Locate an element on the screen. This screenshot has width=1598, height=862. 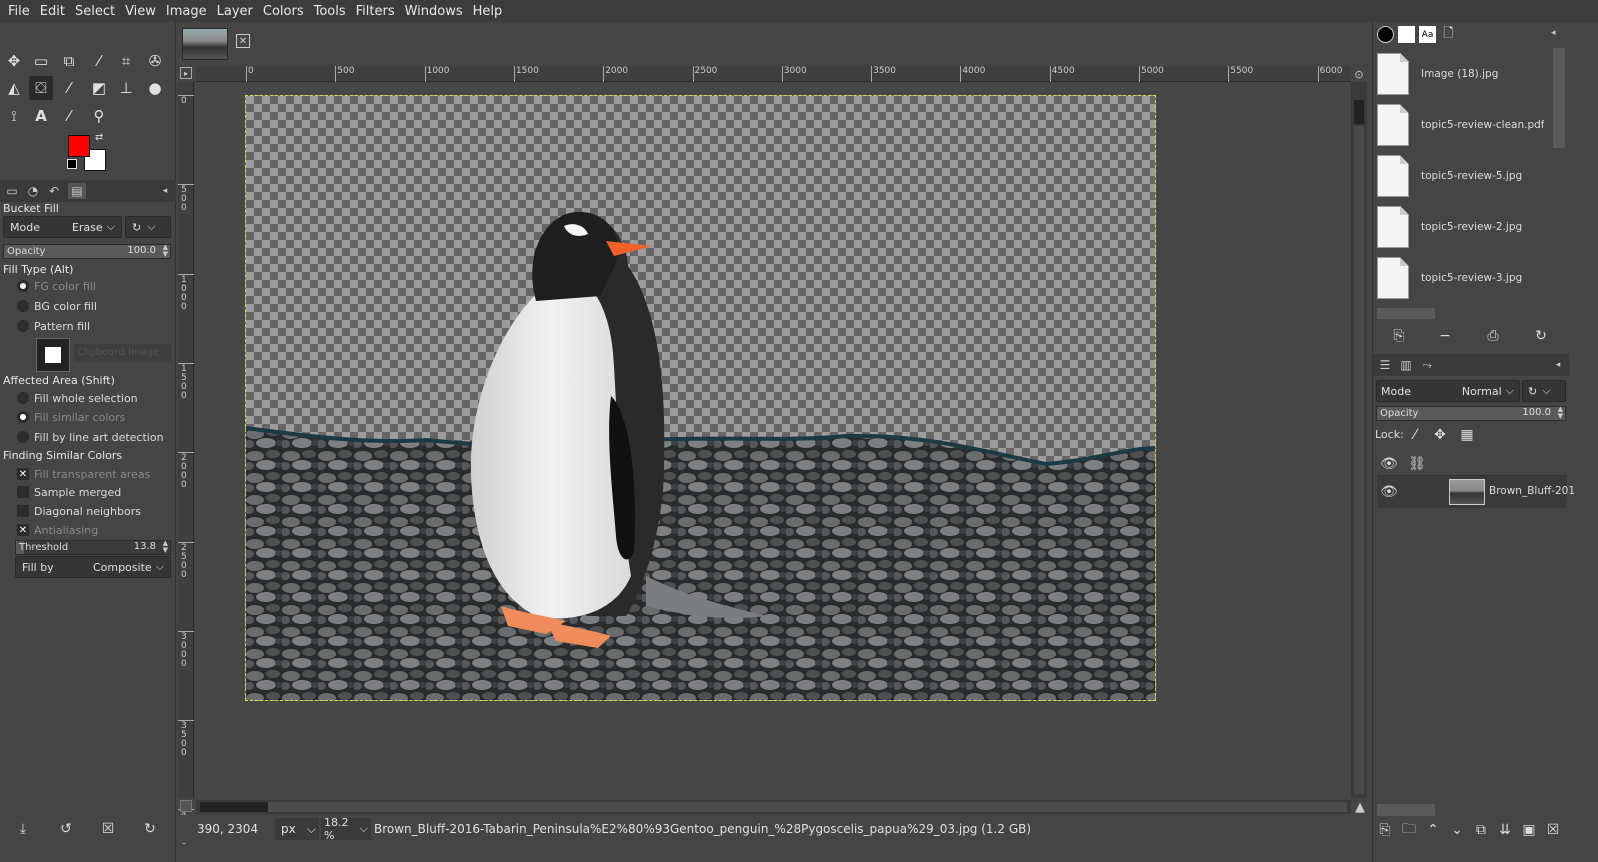
menu-image: Image is located at coordinates (186, 11).